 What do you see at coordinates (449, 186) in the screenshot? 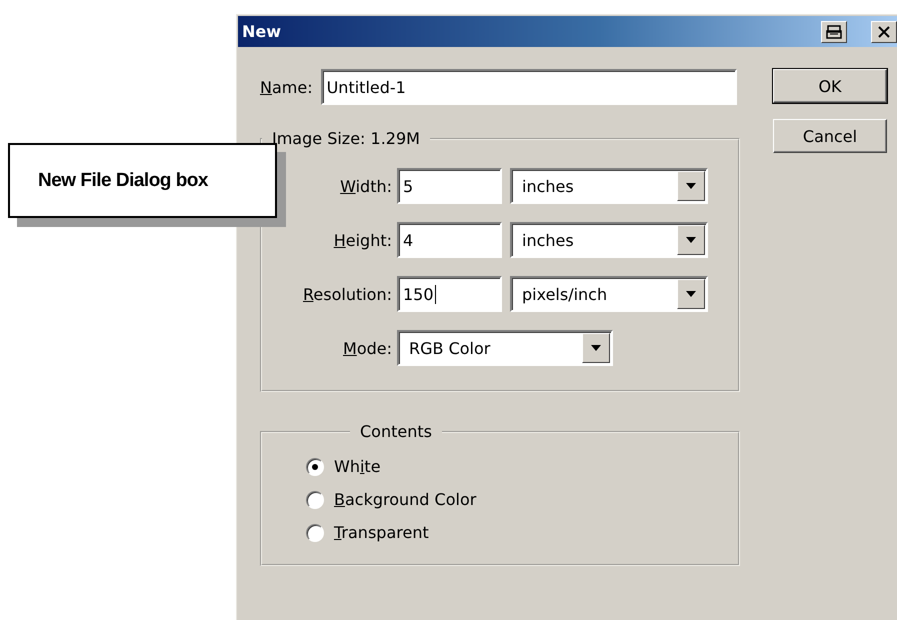
I see `text-field: 5` at bounding box center [449, 186].